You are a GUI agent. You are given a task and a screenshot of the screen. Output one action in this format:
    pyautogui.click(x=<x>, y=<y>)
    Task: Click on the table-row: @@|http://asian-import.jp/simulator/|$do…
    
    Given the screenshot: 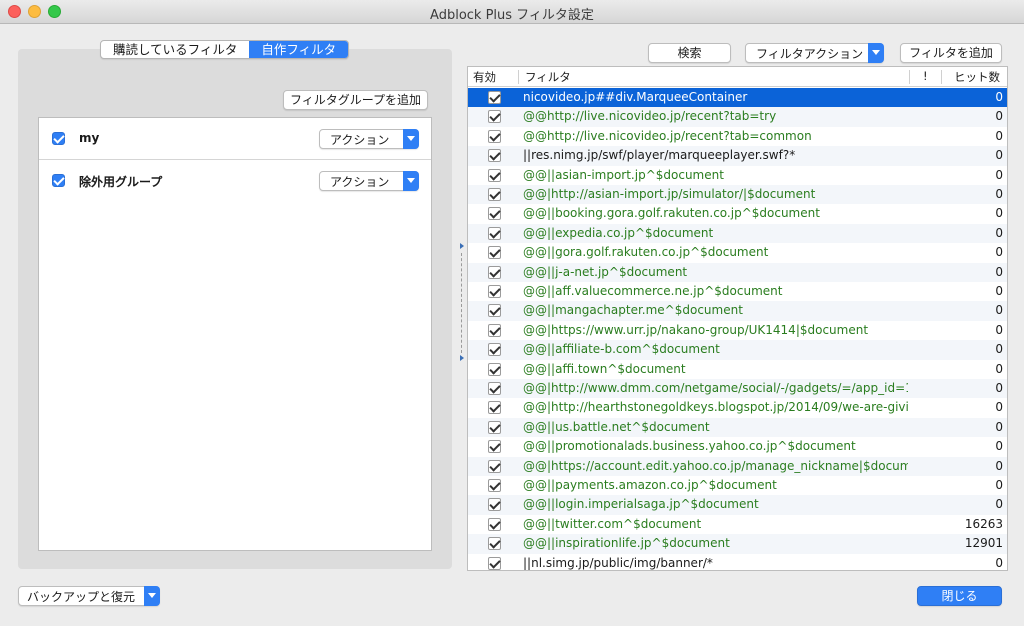 What is the action you would take?
    pyautogui.click(x=737, y=195)
    